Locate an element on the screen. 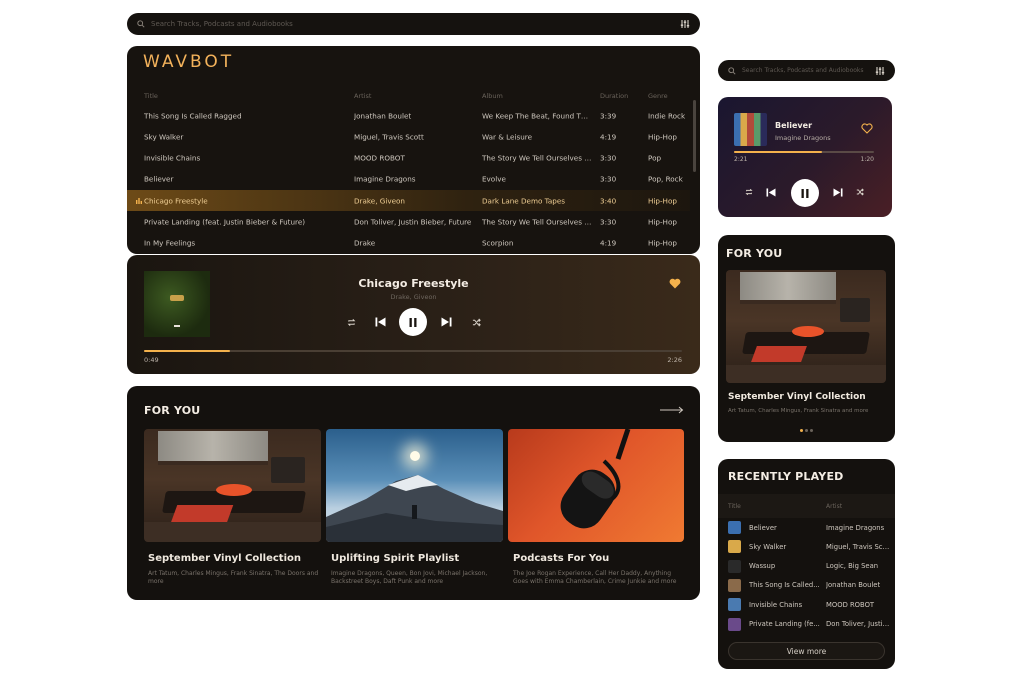 The width and height of the screenshot is (1024, 683). recent-title: Believer is located at coordinates (763, 527).